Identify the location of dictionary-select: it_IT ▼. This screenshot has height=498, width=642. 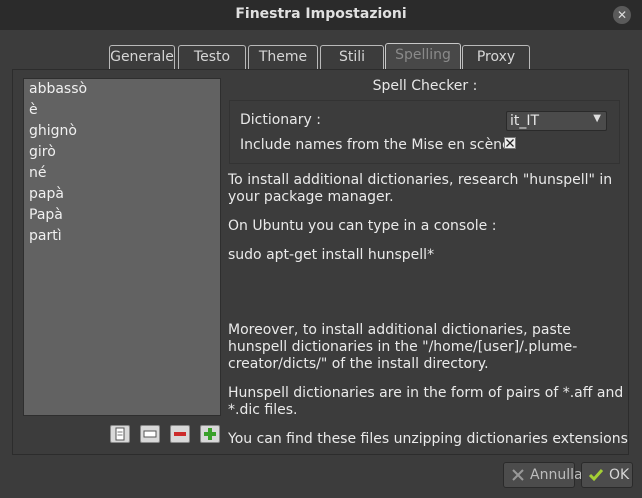
(556, 121).